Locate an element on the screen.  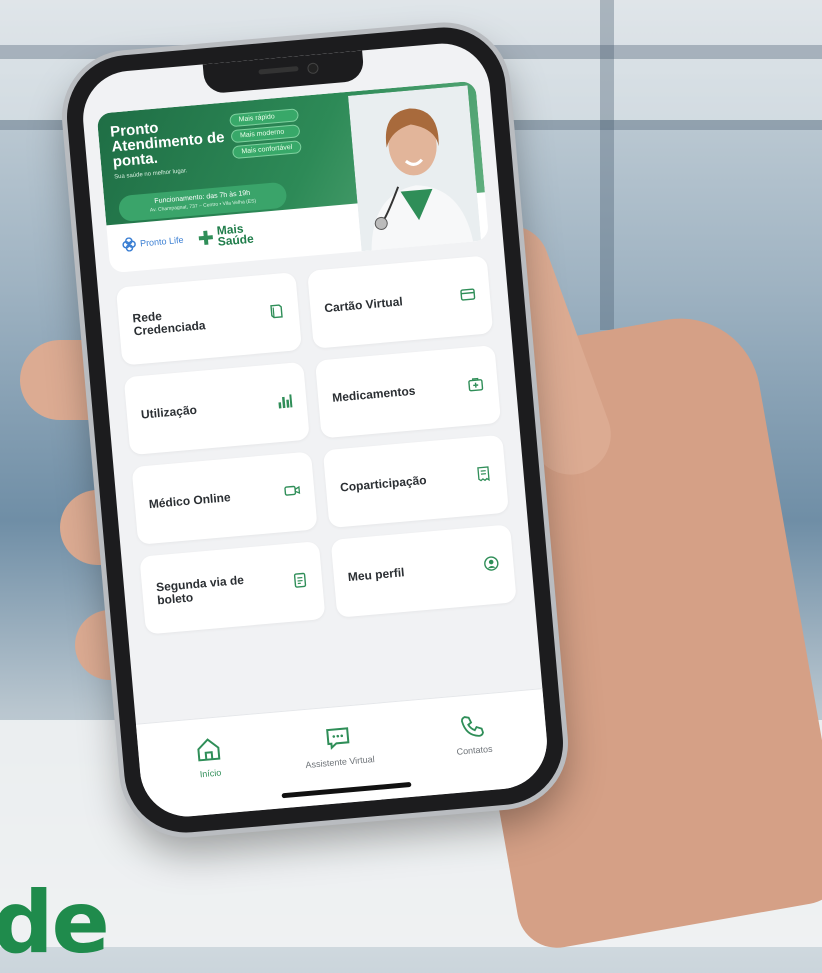
menu-card-rede-credenciada: Rede Credenciada is located at coordinates (208, 319).